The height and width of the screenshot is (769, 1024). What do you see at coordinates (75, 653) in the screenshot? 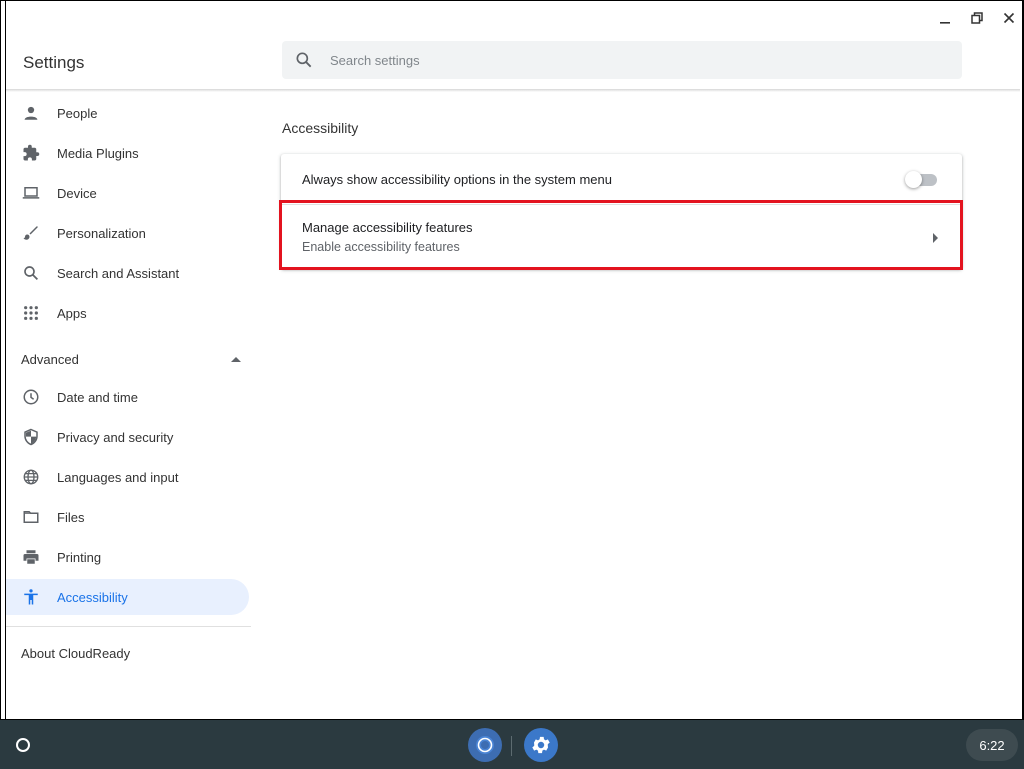
I see `sidebar-item-about: About CloudReady` at bounding box center [75, 653].